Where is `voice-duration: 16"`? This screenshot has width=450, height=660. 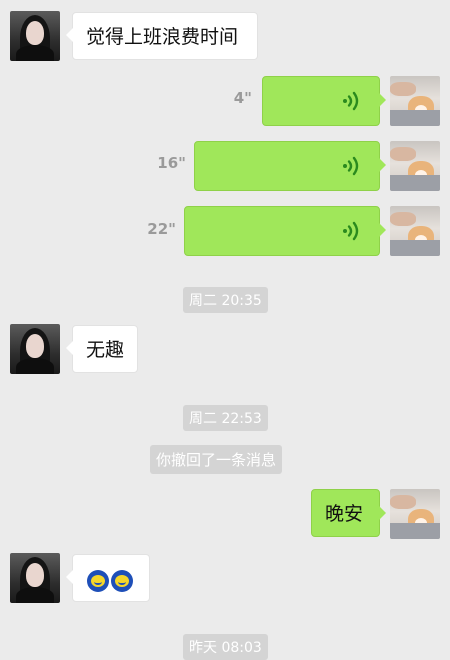 voice-duration: 16" is located at coordinates (171, 163).